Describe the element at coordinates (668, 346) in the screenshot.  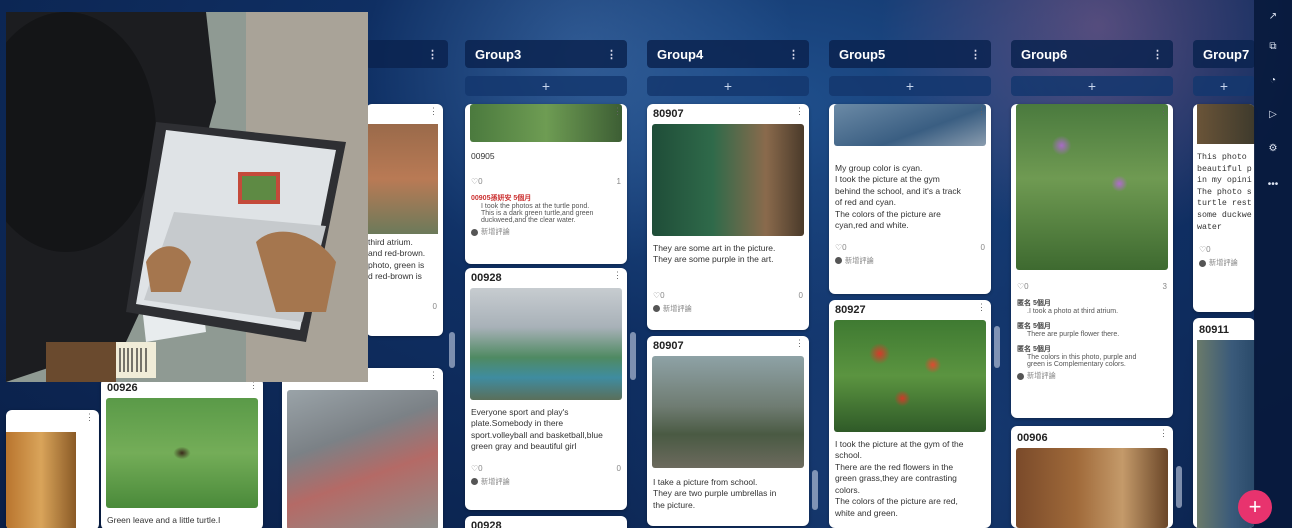
I see `post-title: 80907` at that location.